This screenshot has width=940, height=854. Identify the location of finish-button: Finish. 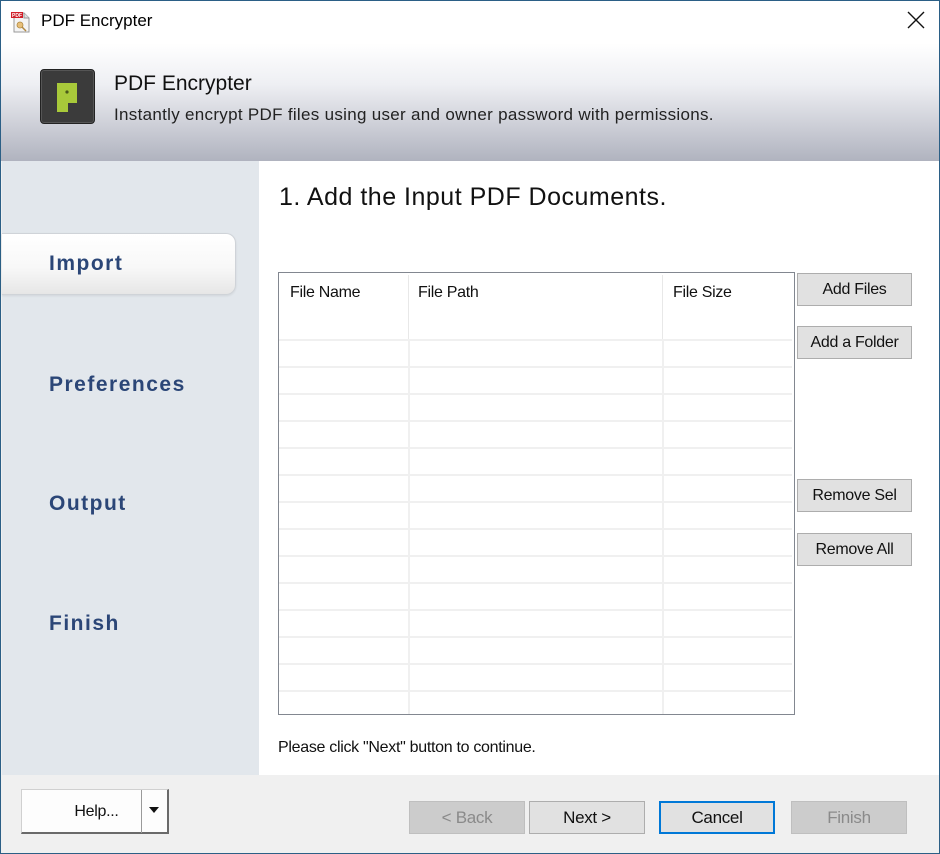
(849, 817).